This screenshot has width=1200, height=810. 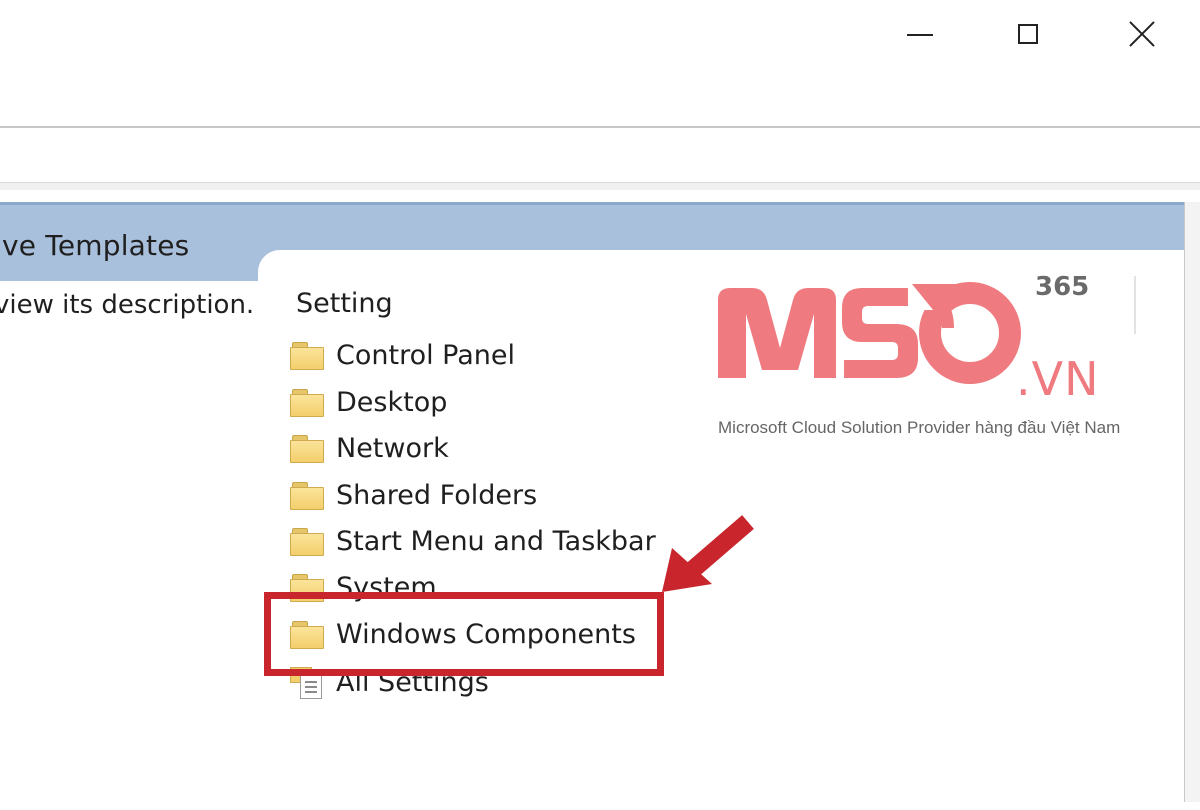 I want to click on setting-column-header: Setting, so click(x=344, y=303).